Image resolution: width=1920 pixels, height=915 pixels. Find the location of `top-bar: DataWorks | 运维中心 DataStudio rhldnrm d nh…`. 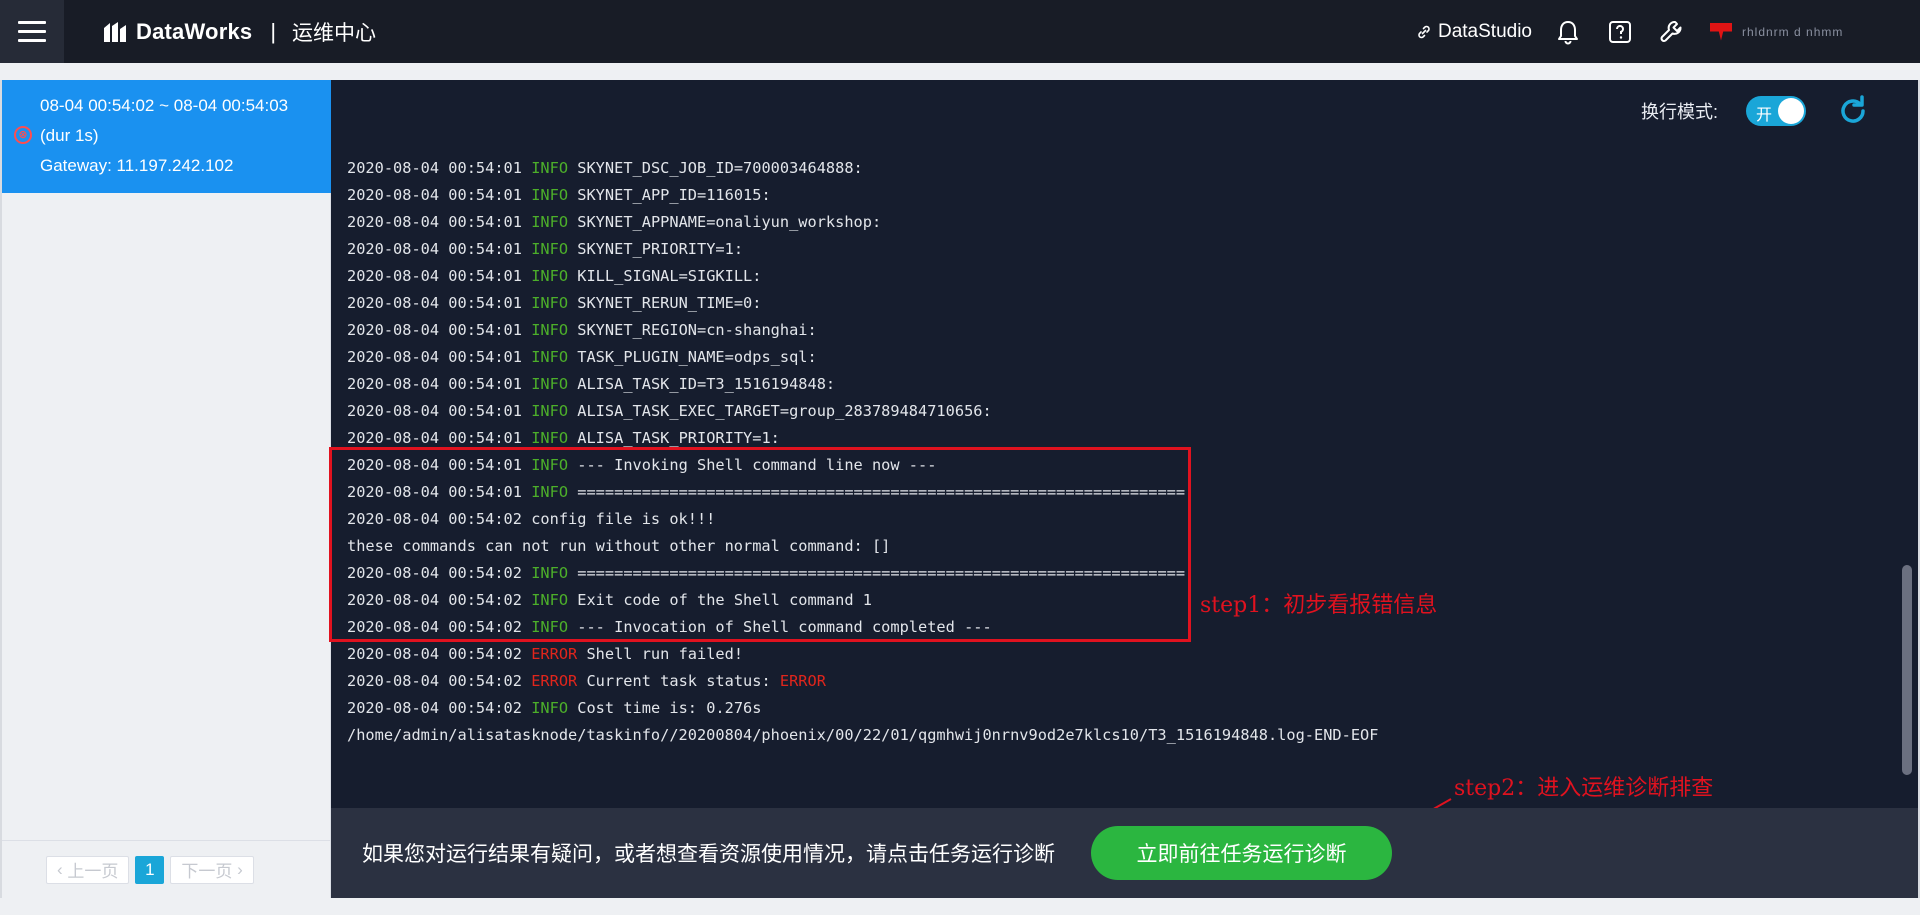

top-bar: DataWorks | 运维中心 DataStudio rhldnrm d nh… is located at coordinates (960, 31).